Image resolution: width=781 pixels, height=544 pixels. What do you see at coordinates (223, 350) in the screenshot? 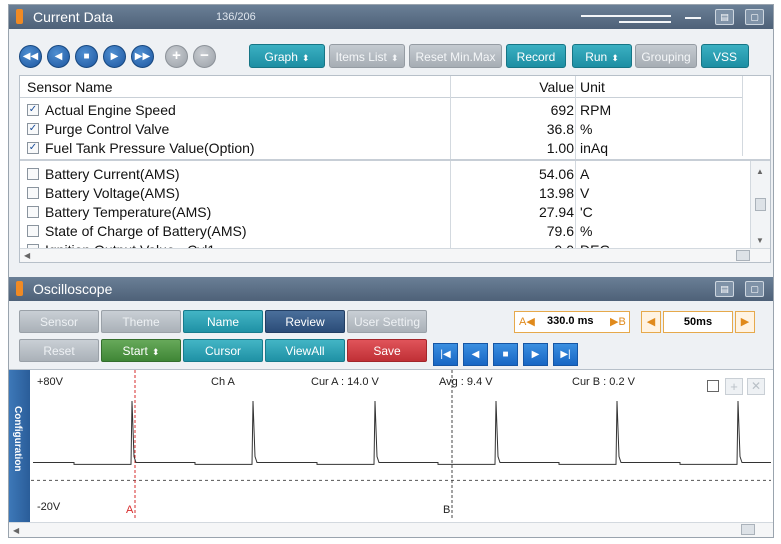
I see `cursor-button: Cursor` at bounding box center [223, 350].